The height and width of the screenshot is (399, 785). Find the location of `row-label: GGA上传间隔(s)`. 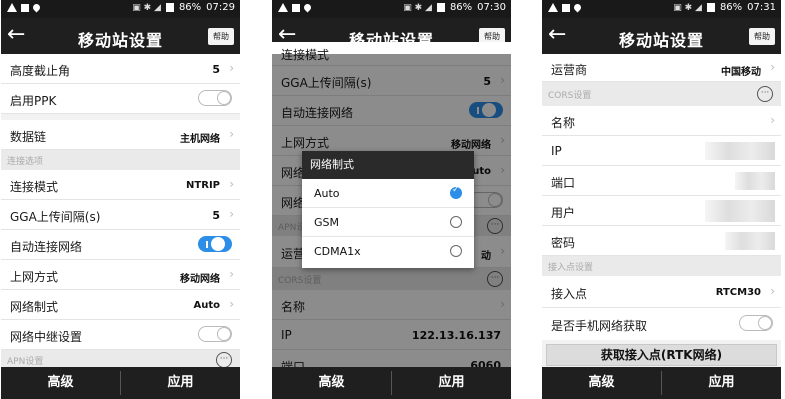

row-label: GGA上传间隔(s) is located at coordinates (55, 217).